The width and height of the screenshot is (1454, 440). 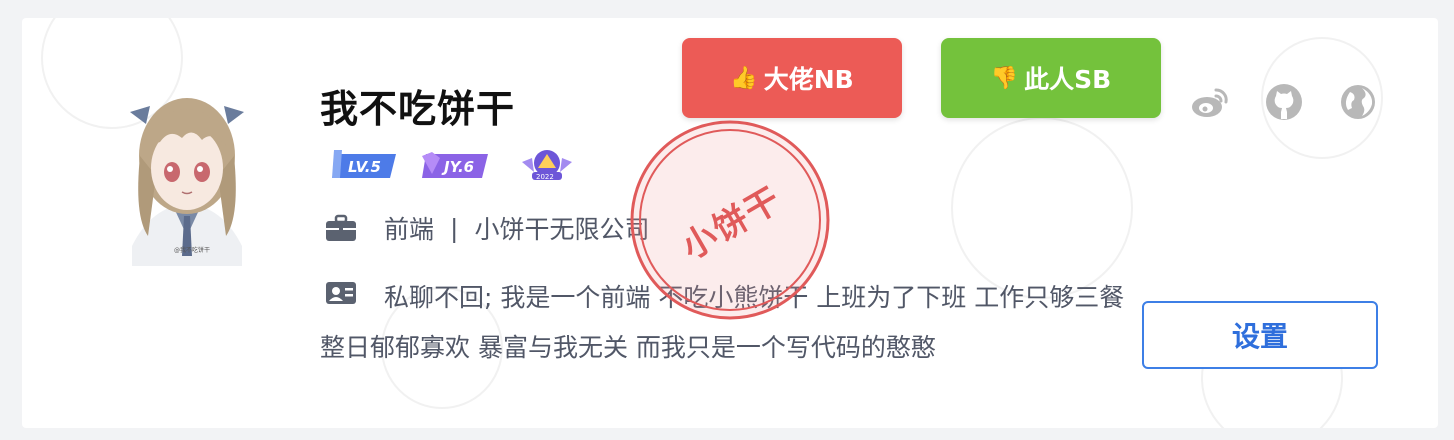 I want to click on avatar-signature: @我不吃饼干, so click(x=192, y=250).